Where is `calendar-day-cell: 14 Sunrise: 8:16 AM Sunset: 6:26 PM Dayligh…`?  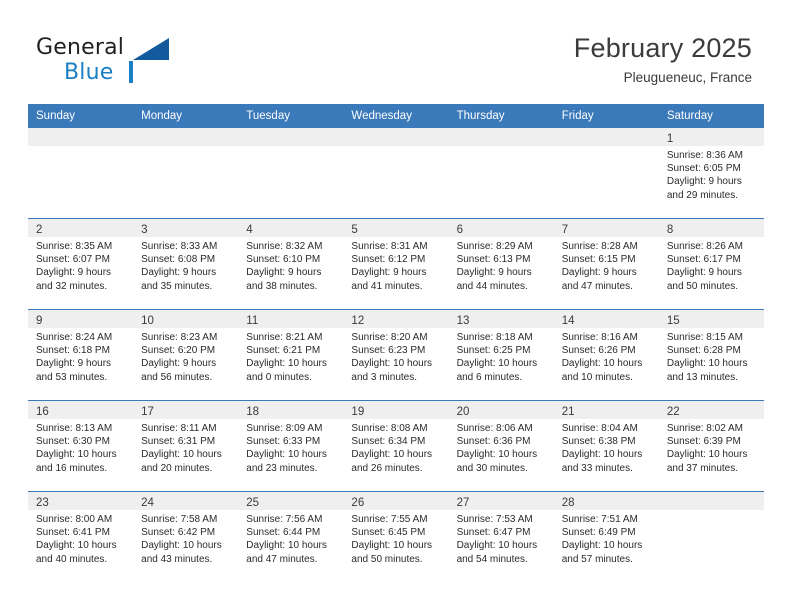
calendar-day-cell: 14 Sunrise: 8:16 AM Sunset: 6:26 PM Dayligh… is located at coordinates (606, 355).